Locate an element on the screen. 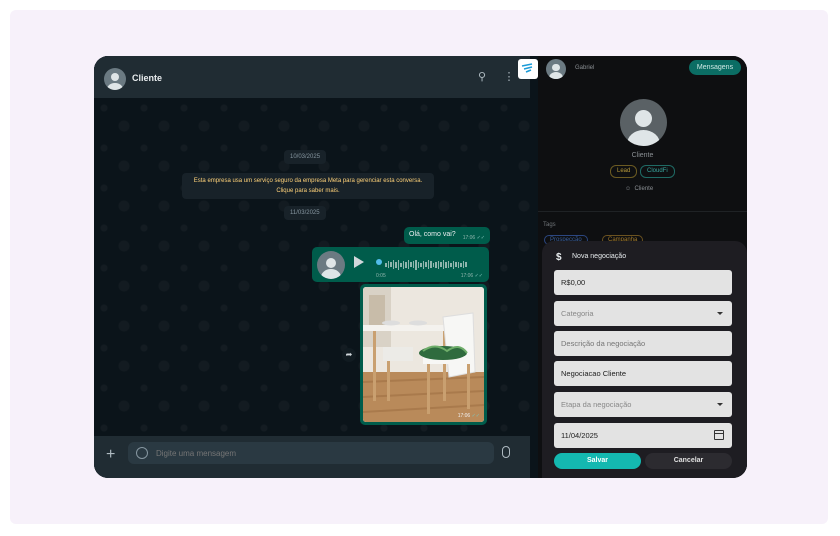  forward-icon: ➦ is located at coordinates (349, 355).